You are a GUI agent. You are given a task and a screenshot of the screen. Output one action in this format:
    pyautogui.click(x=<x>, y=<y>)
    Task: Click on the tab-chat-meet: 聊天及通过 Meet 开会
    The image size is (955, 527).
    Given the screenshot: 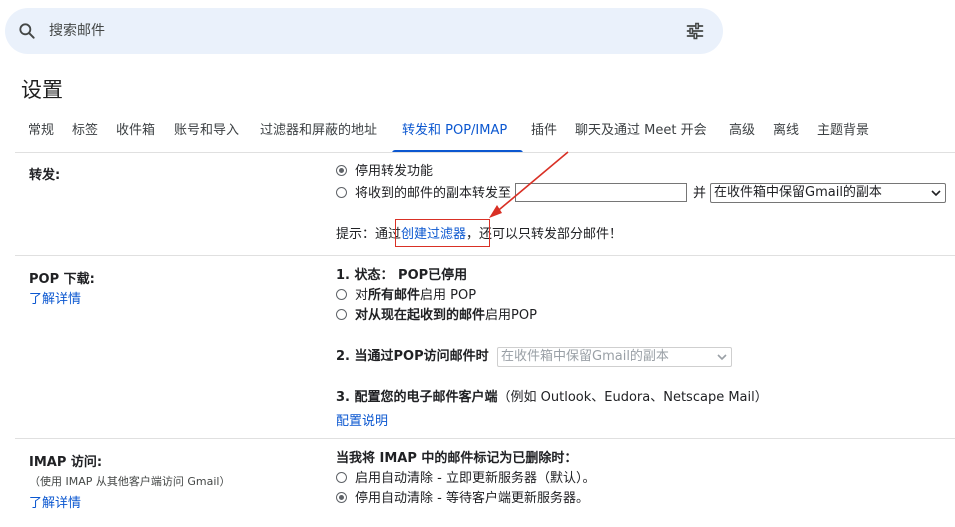 What is the action you would take?
    pyautogui.click(x=641, y=136)
    